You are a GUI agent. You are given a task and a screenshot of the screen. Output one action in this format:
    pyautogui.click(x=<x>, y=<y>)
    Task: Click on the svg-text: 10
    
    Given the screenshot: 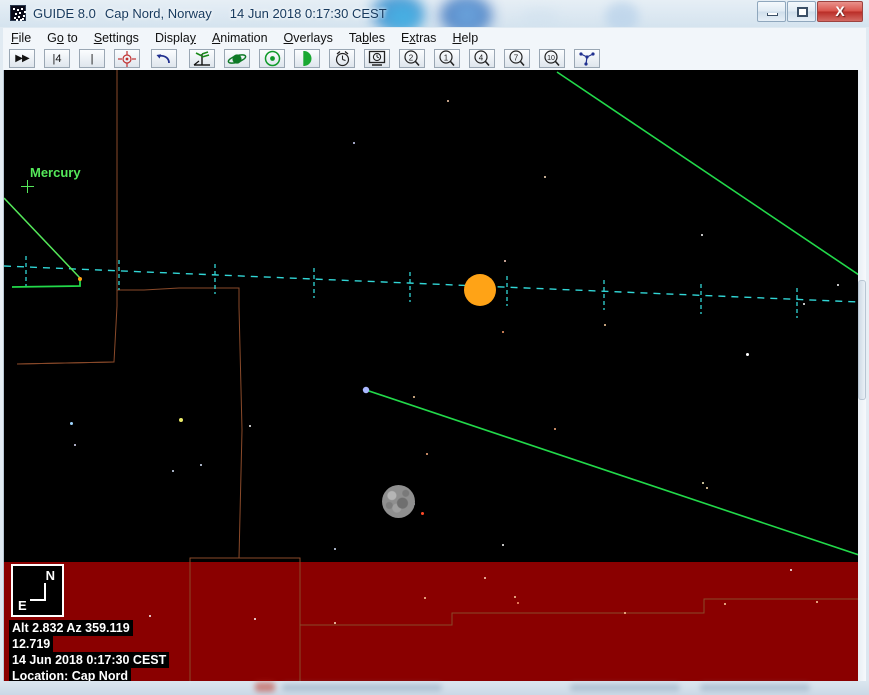 What is the action you would take?
    pyautogui.click(x=551, y=58)
    